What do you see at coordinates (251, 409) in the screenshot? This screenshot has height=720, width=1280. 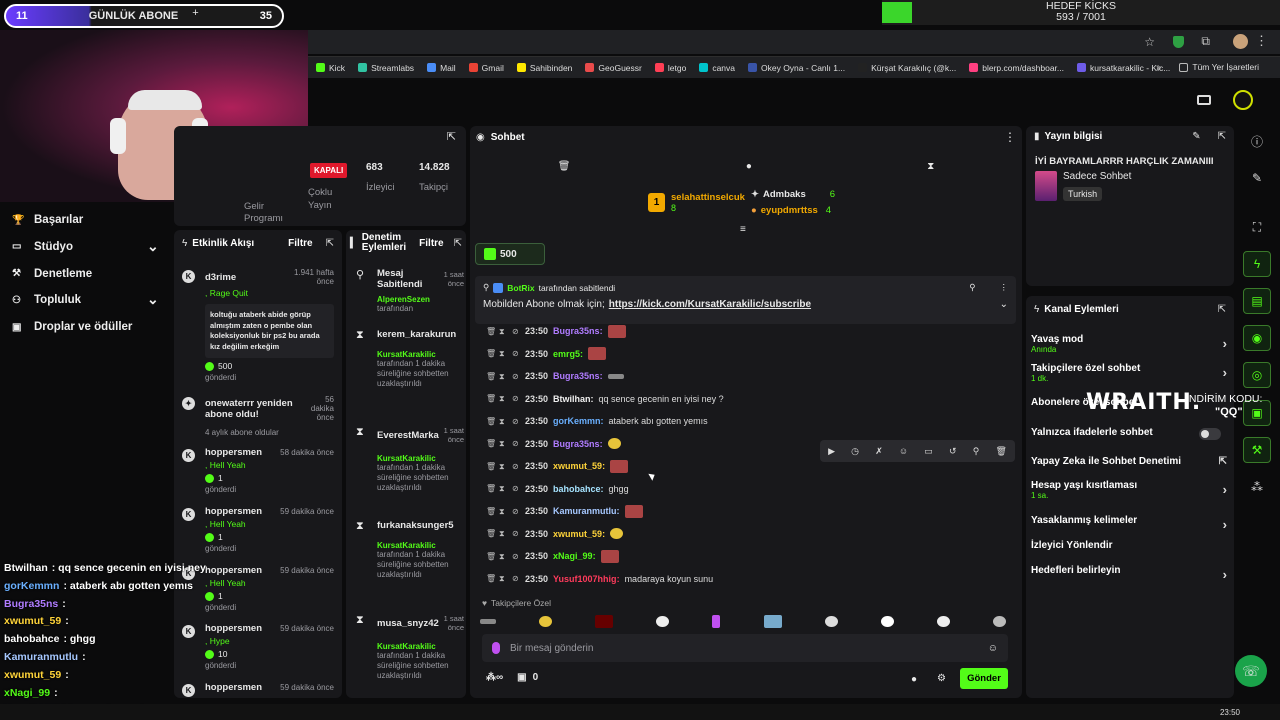 I see `activity-user: onewaterrr yeniden abone oldu!` at bounding box center [251, 409].